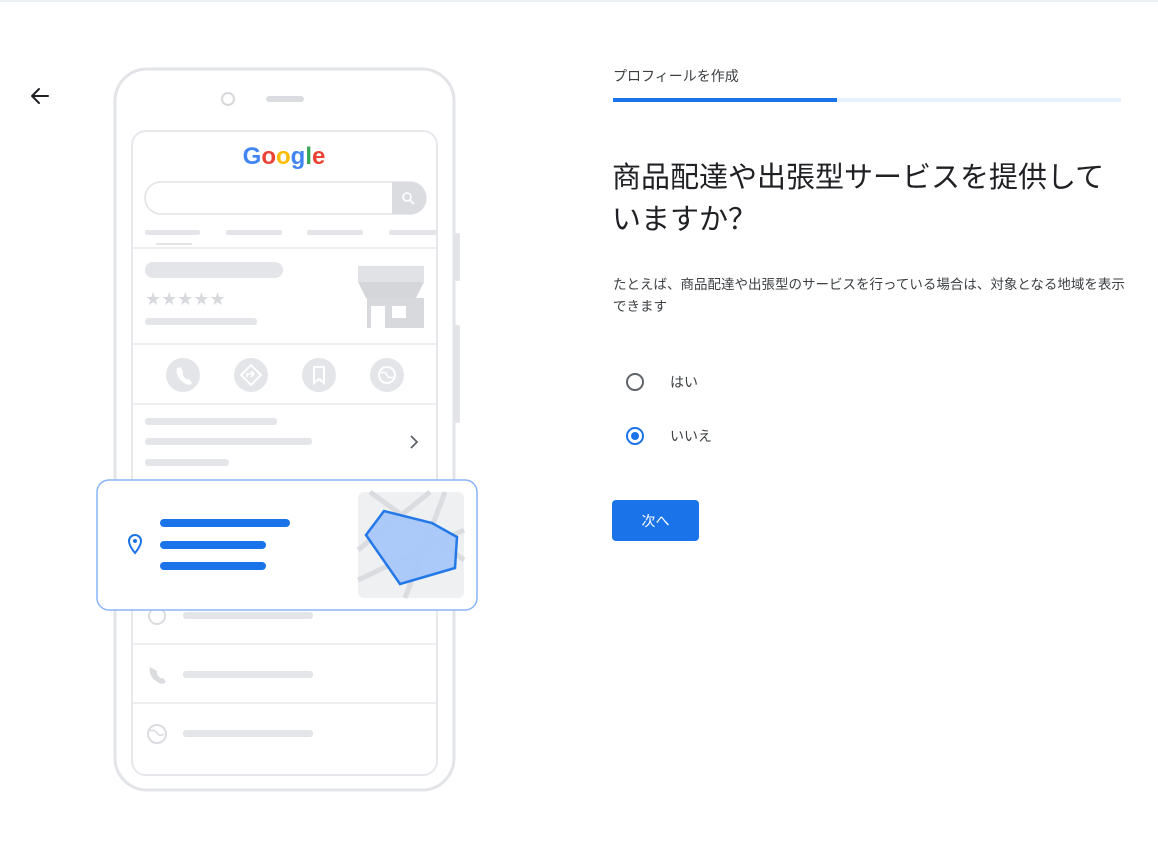 The width and height of the screenshot is (1158, 845). Describe the element at coordinates (676, 77) in the screenshot. I see `step-label: プロフィールを作成` at that location.